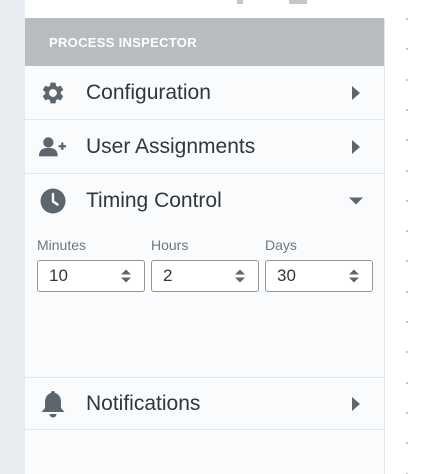 The height and width of the screenshot is (474, 428). What do you see at coordinates (53, 201) in the screenshot?
I see `clock-icon` at bounding box center [53, 201].